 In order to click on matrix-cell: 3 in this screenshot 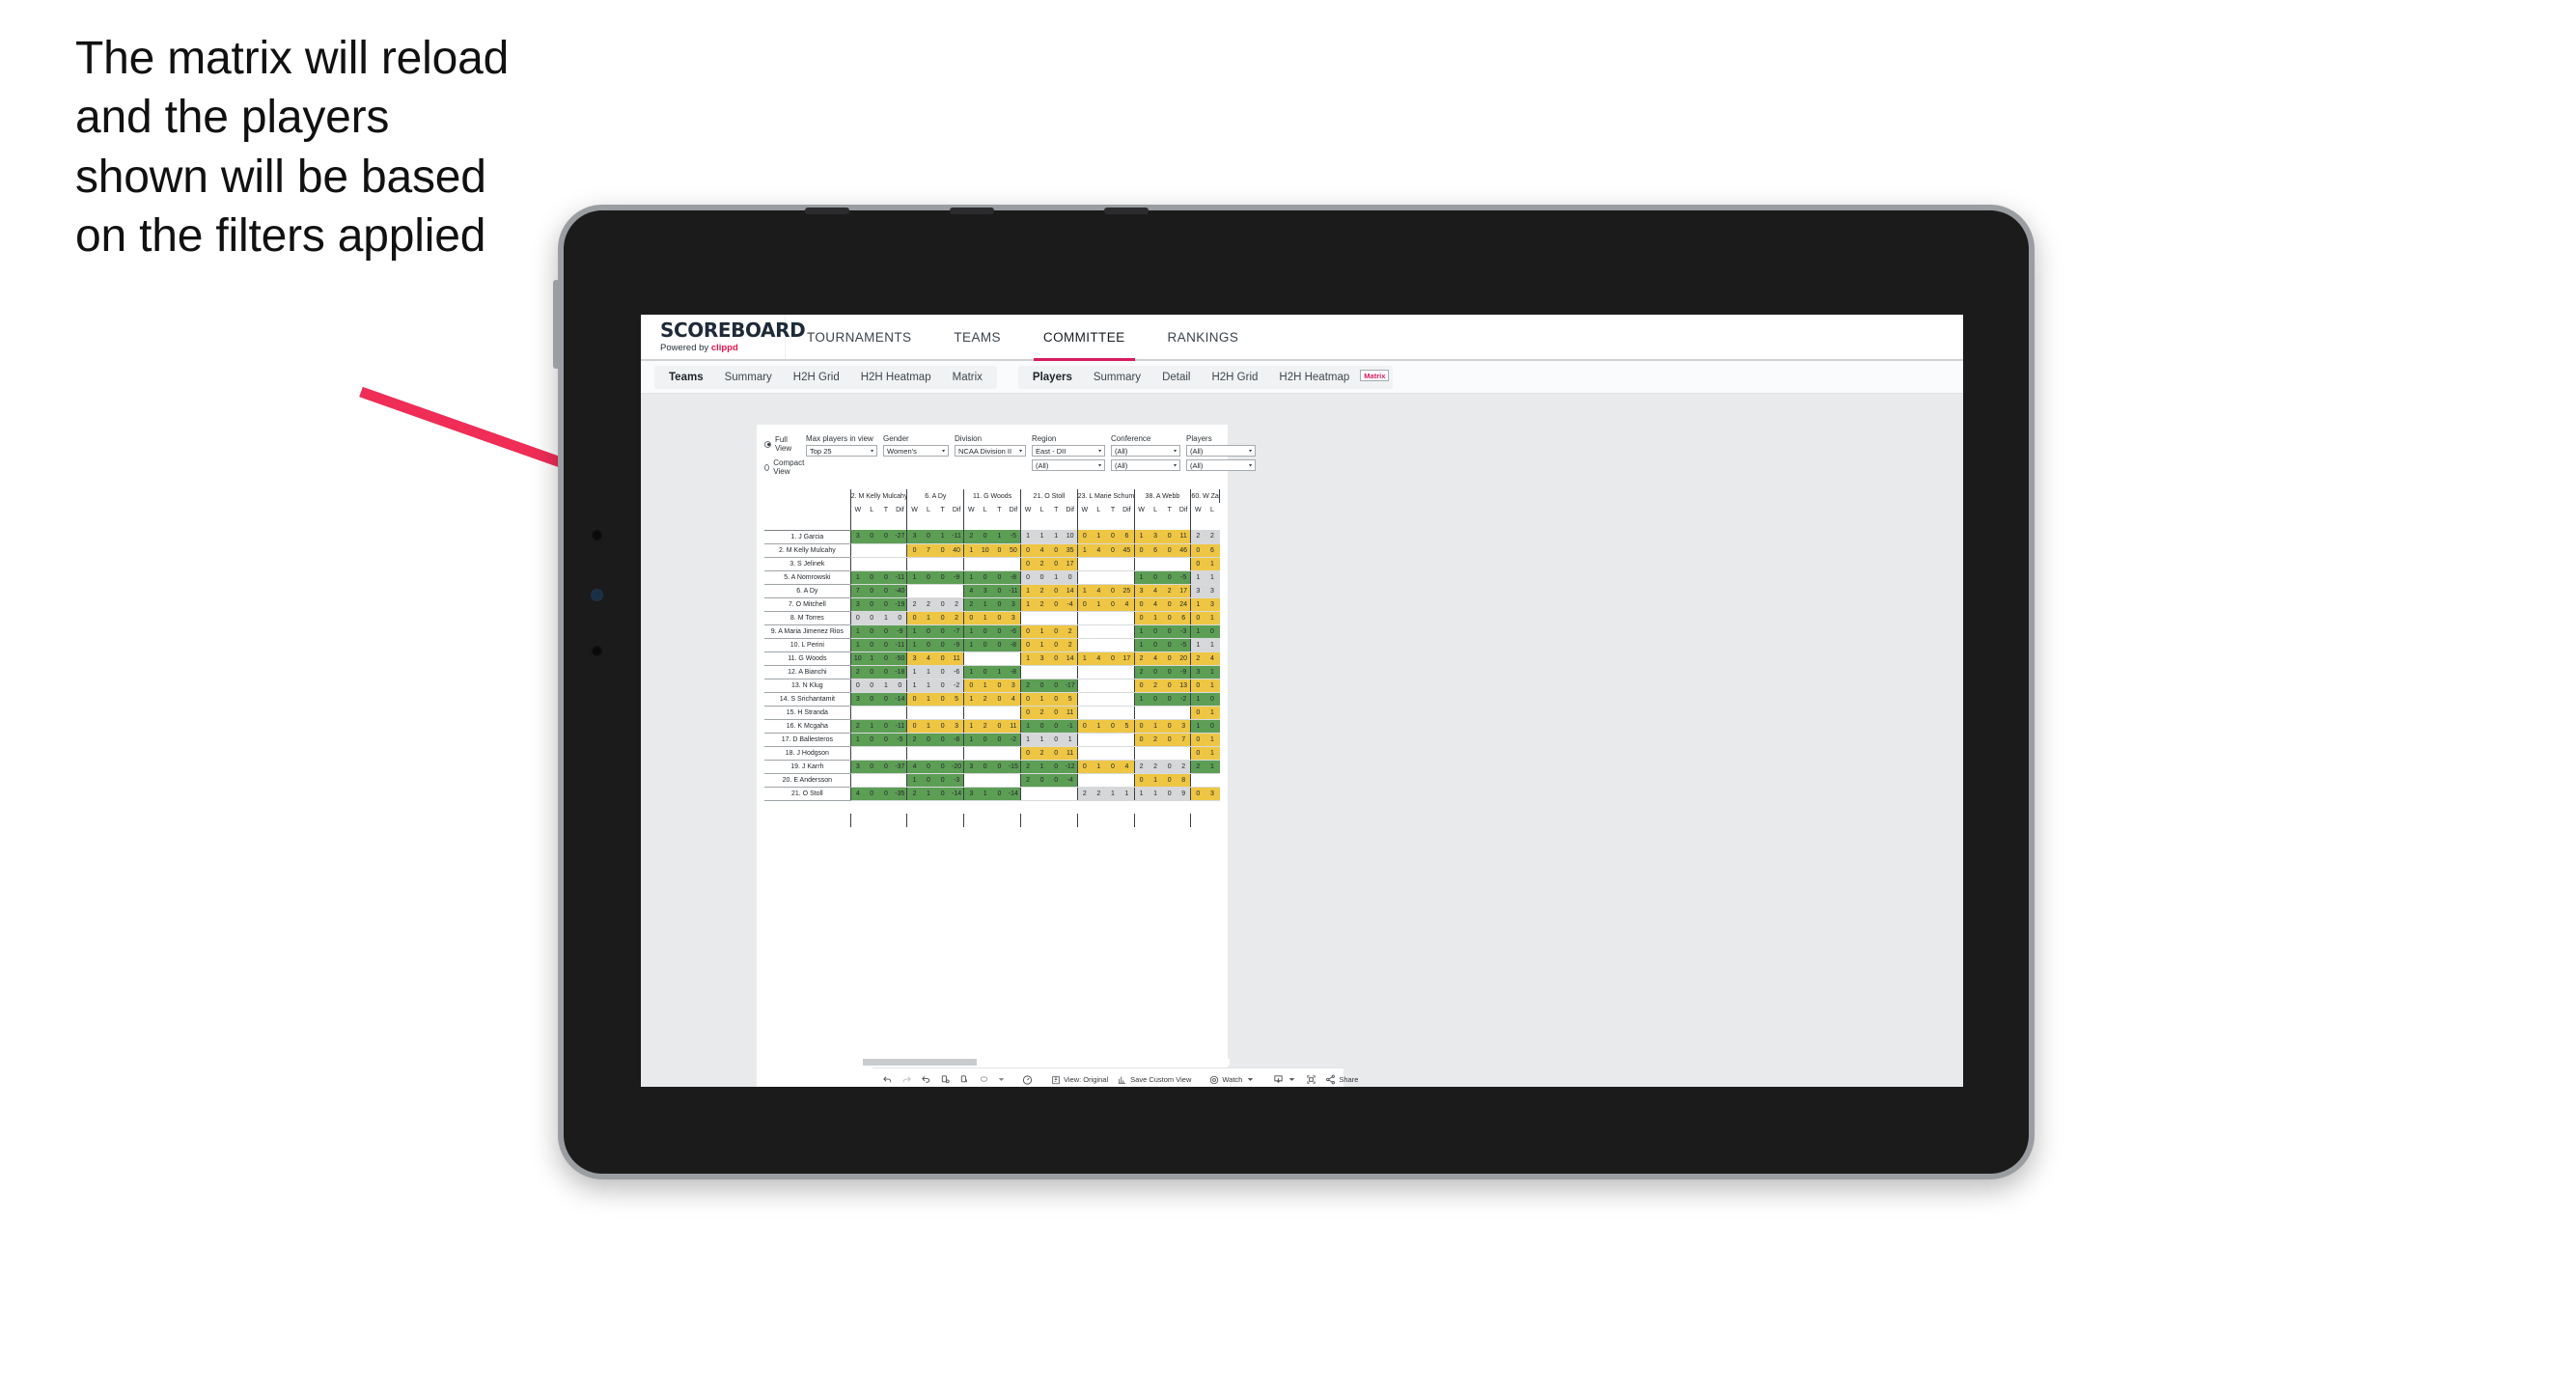, I will do `click(857, 767)`.